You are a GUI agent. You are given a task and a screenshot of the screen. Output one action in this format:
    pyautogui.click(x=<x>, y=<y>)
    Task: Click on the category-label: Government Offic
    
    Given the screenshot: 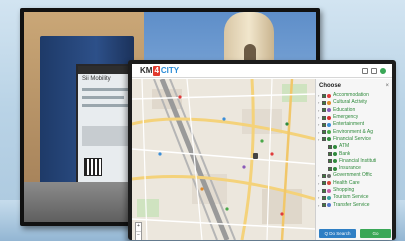 What is the action you would take?
    pyautogui.click(x=353, y=175)
    